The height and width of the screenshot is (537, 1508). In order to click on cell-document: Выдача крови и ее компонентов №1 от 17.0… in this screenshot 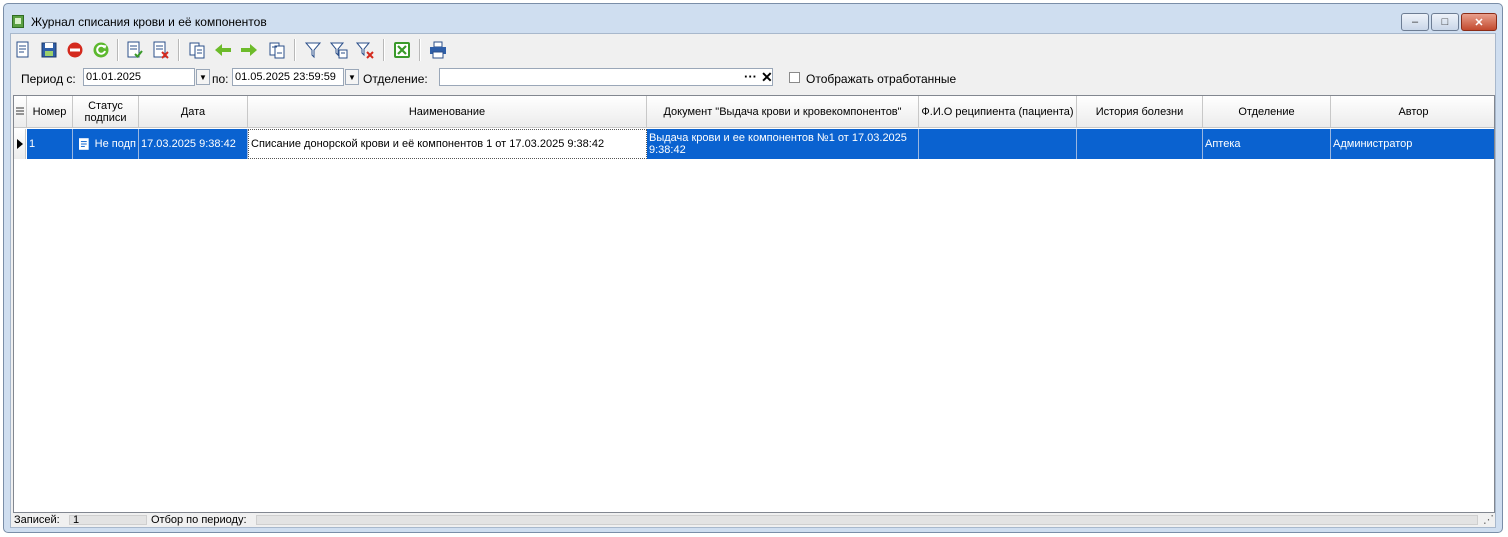, I will do `click(783, 144)`.